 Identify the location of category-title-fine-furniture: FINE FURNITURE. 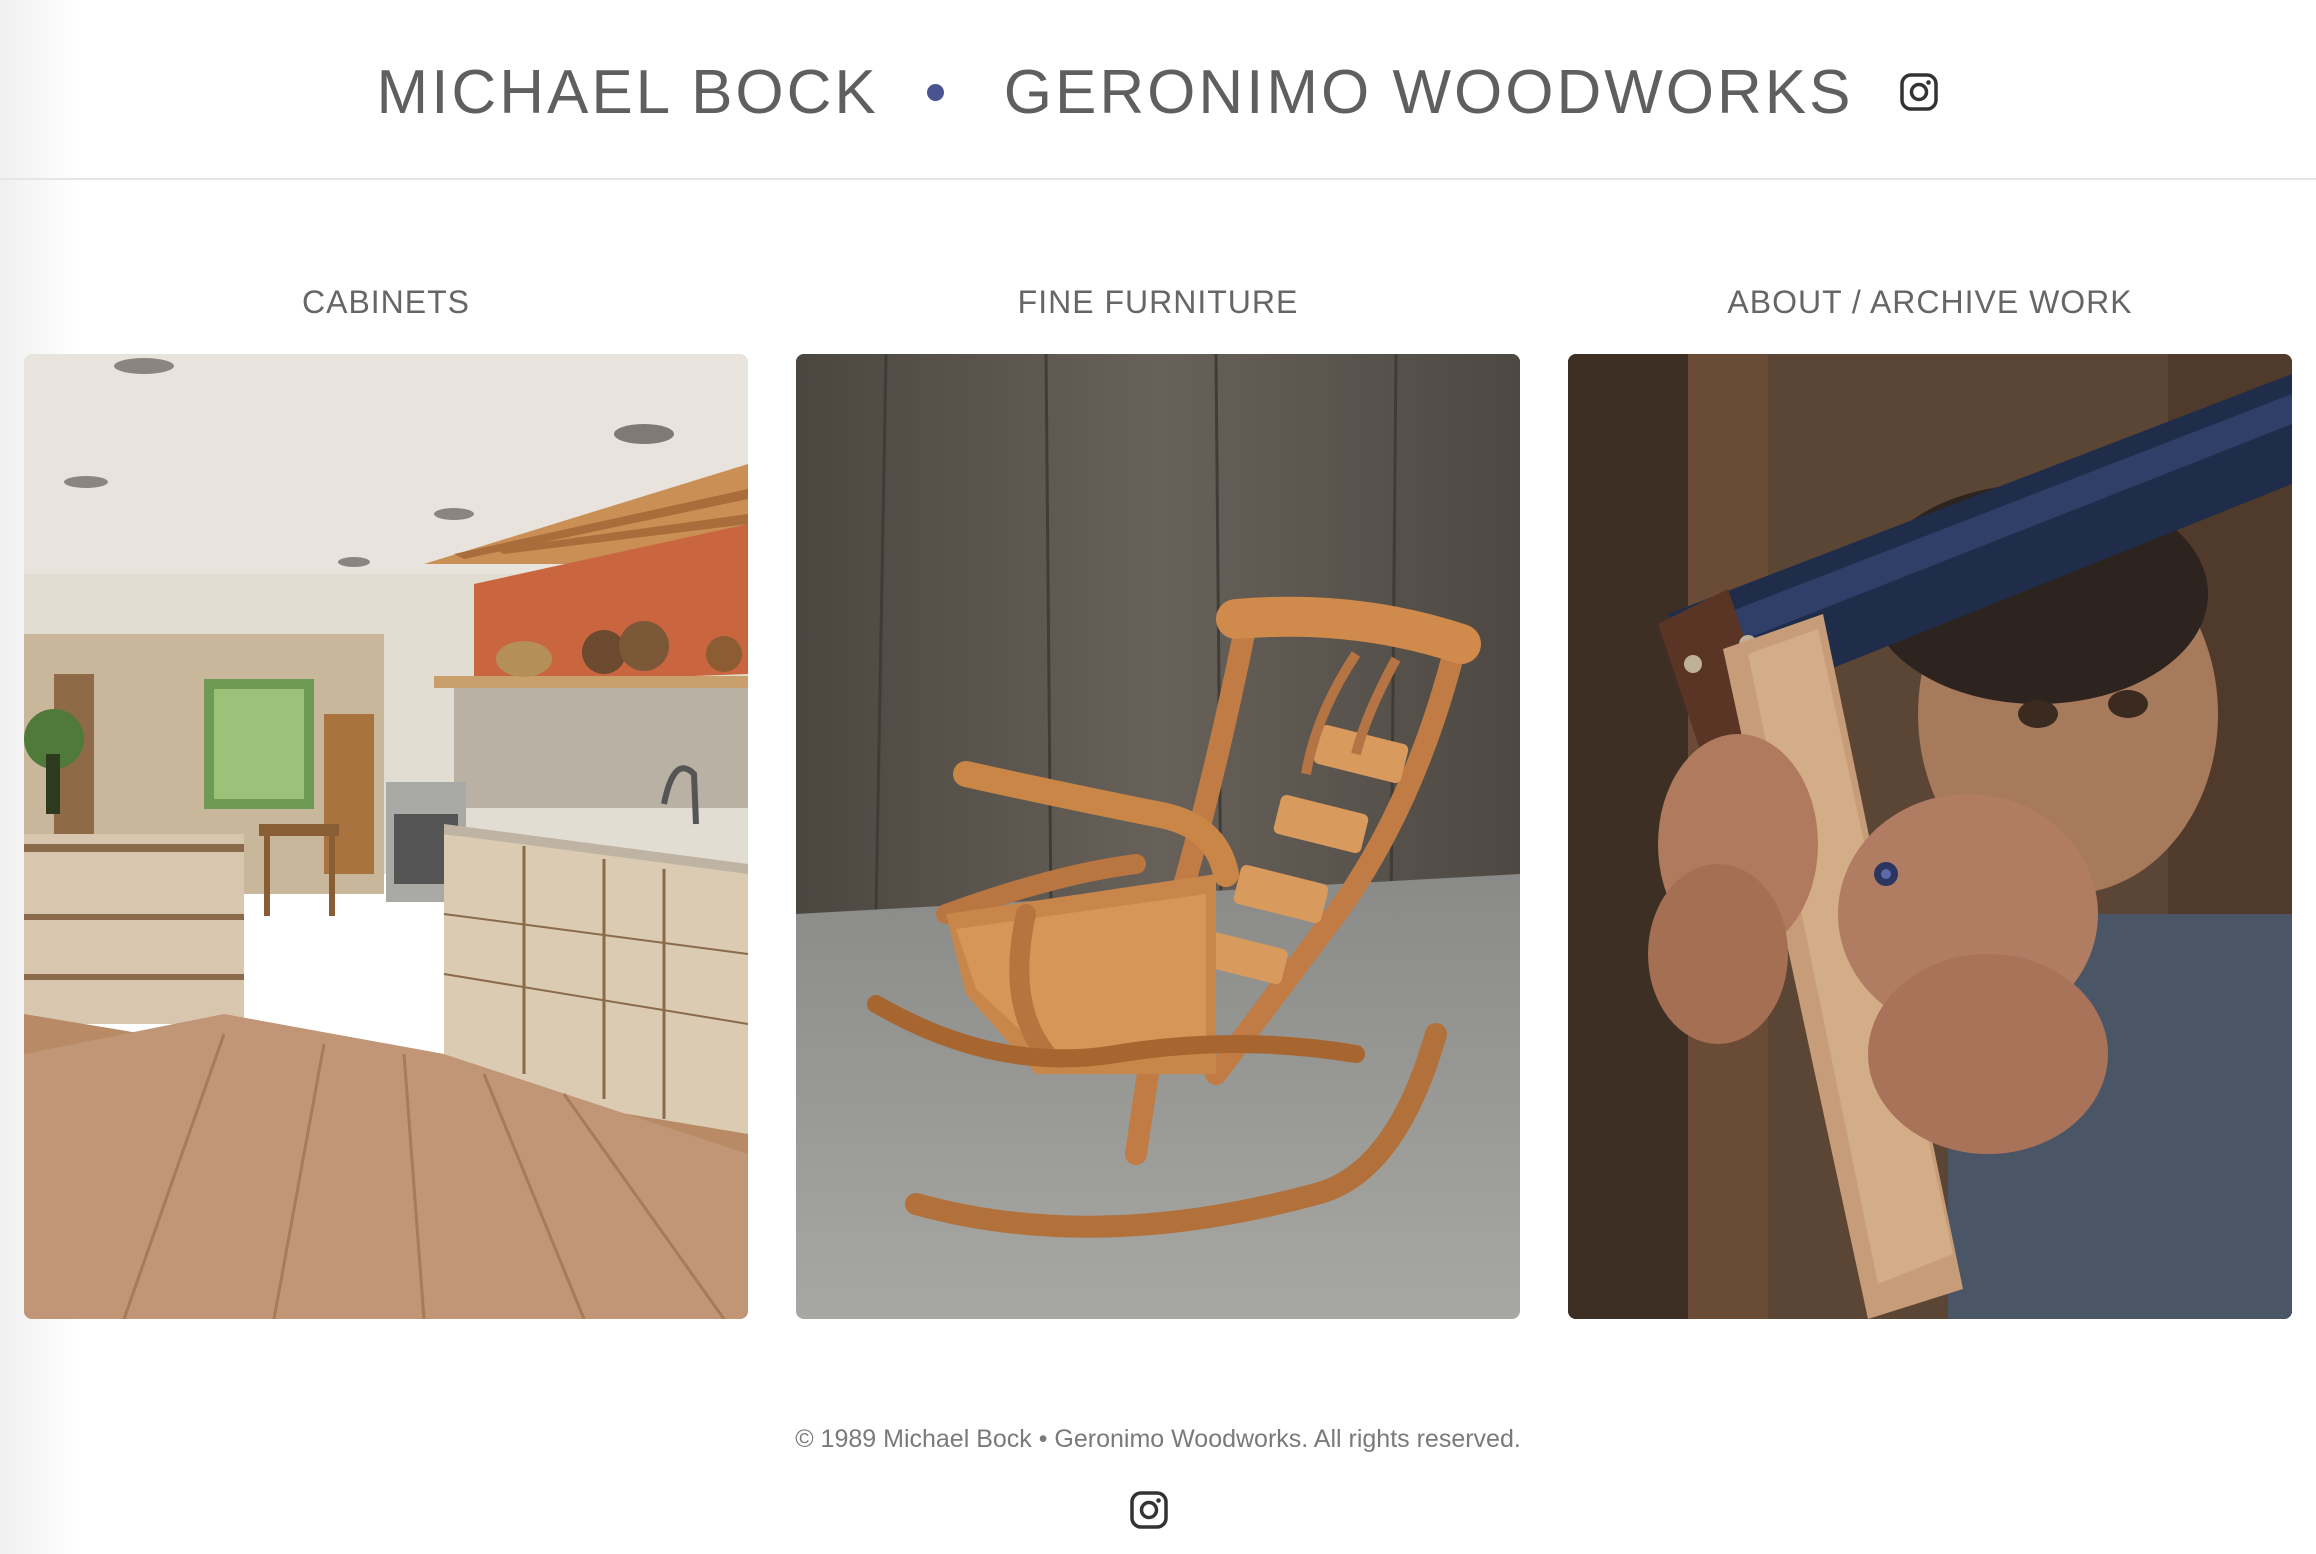
(1158, 302).